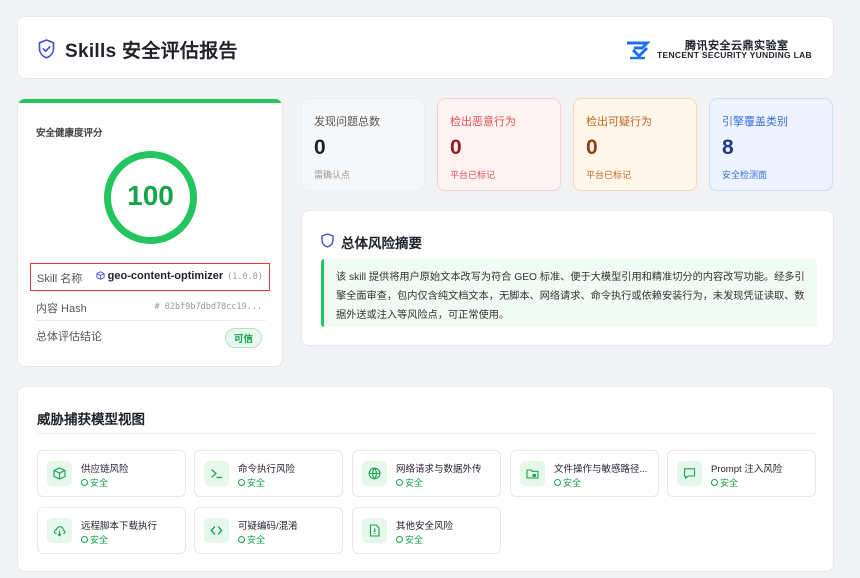  Describe the element at coordinates (745, 175) in the screenshot. I see `stat-subtitle: 安全检测面` at that location.